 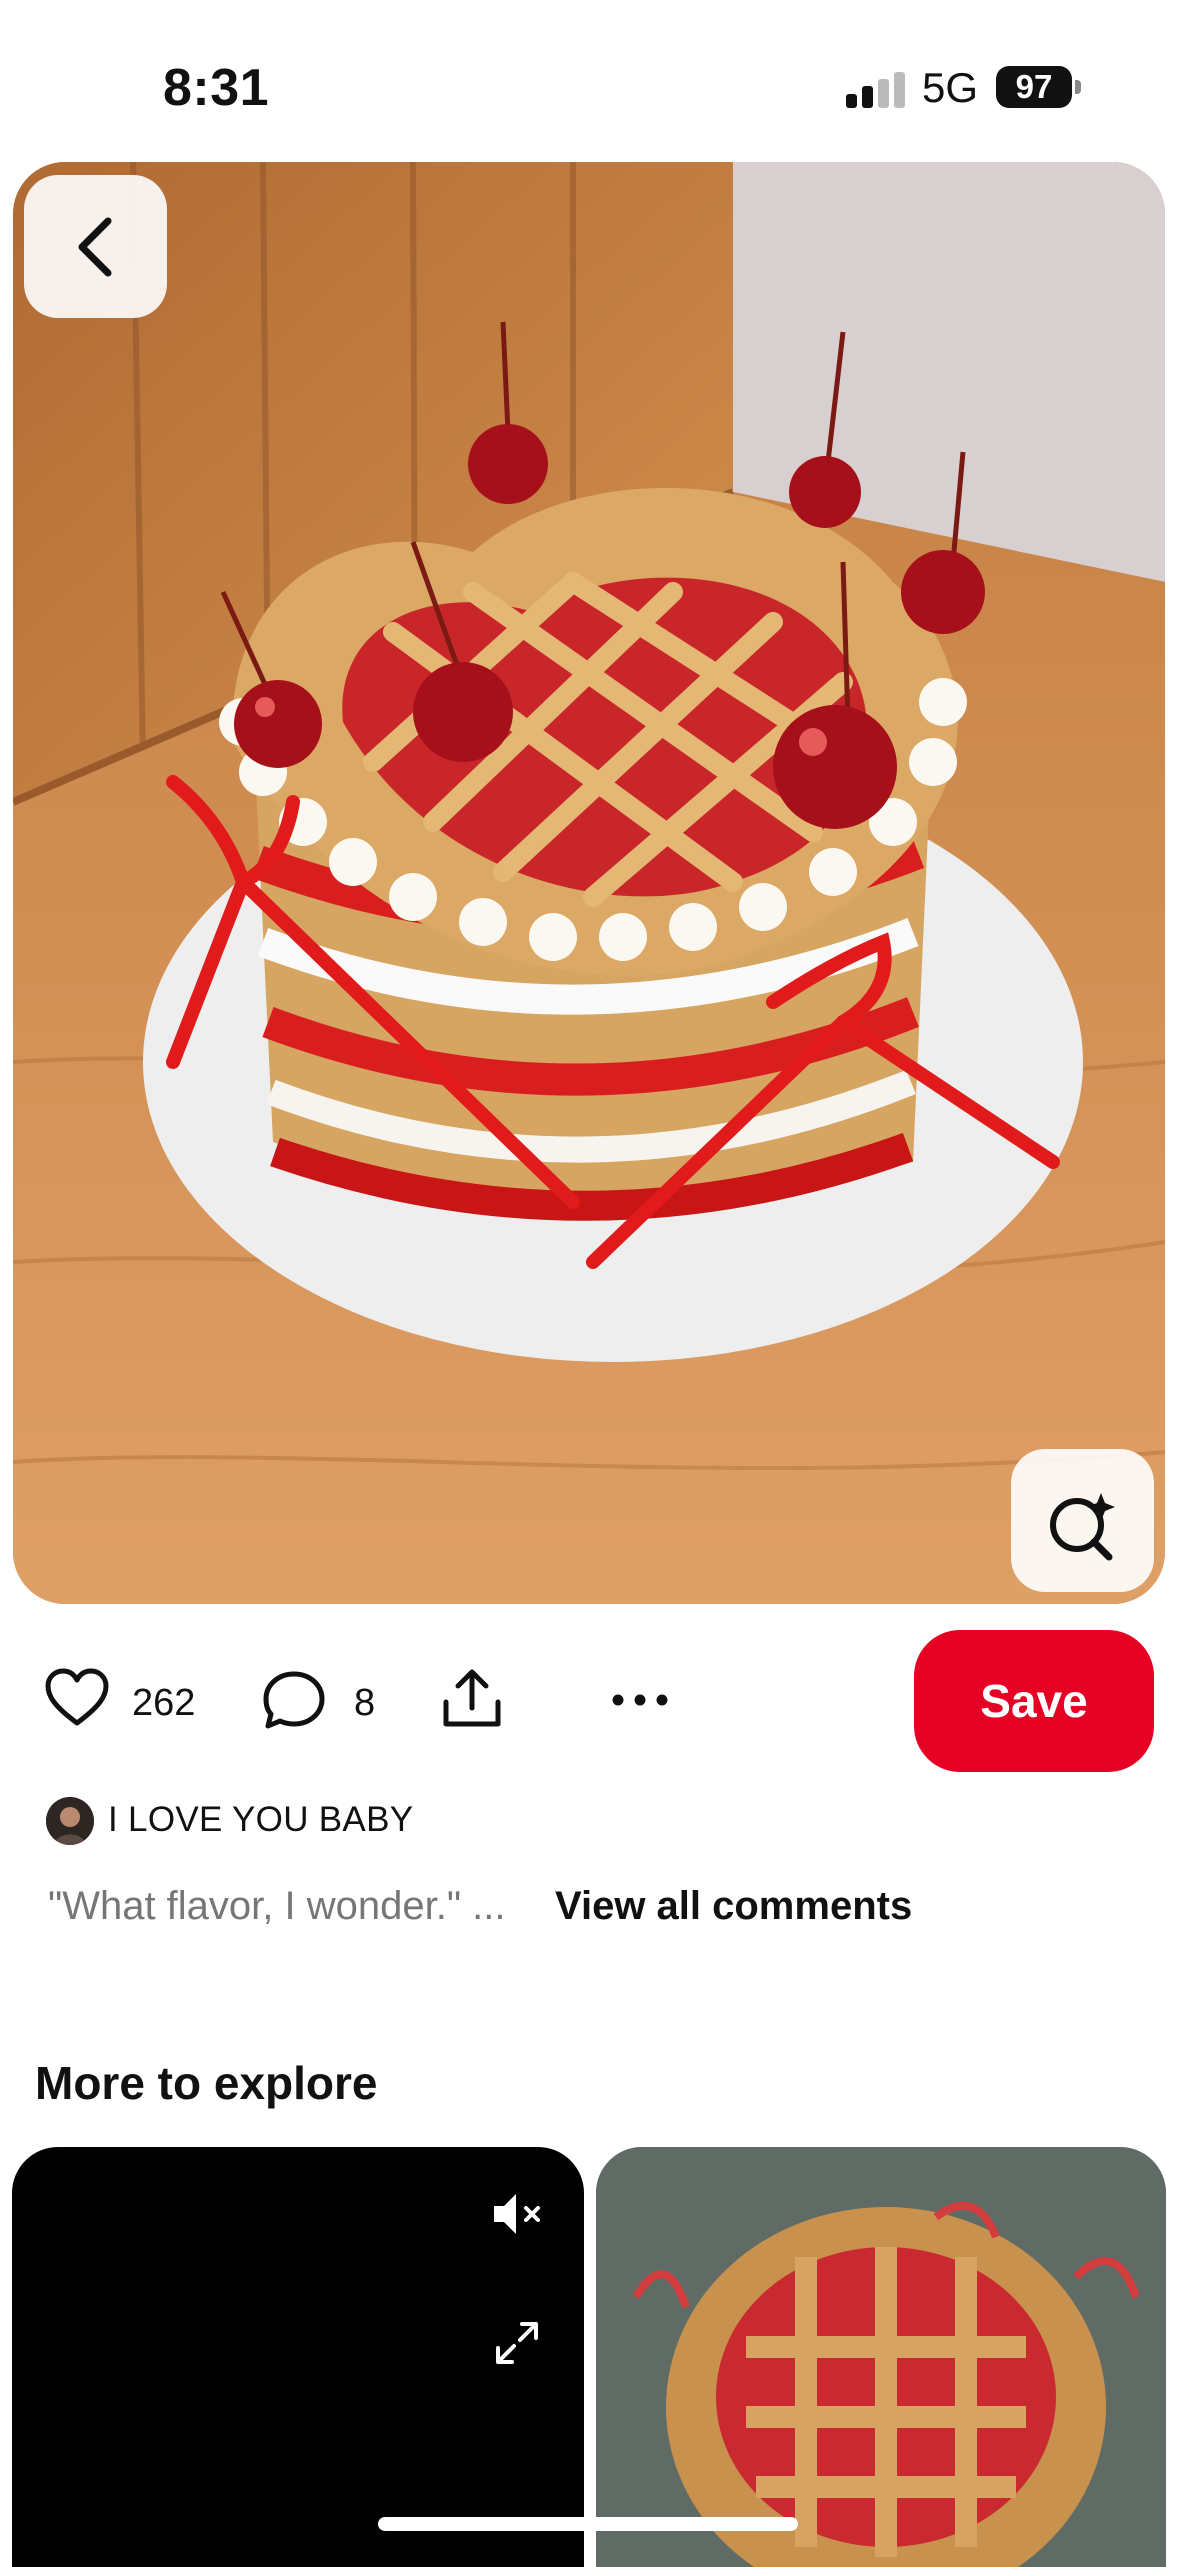 I want to click on view-all-comments-link: View all comments, so click(x=733, y=1906).